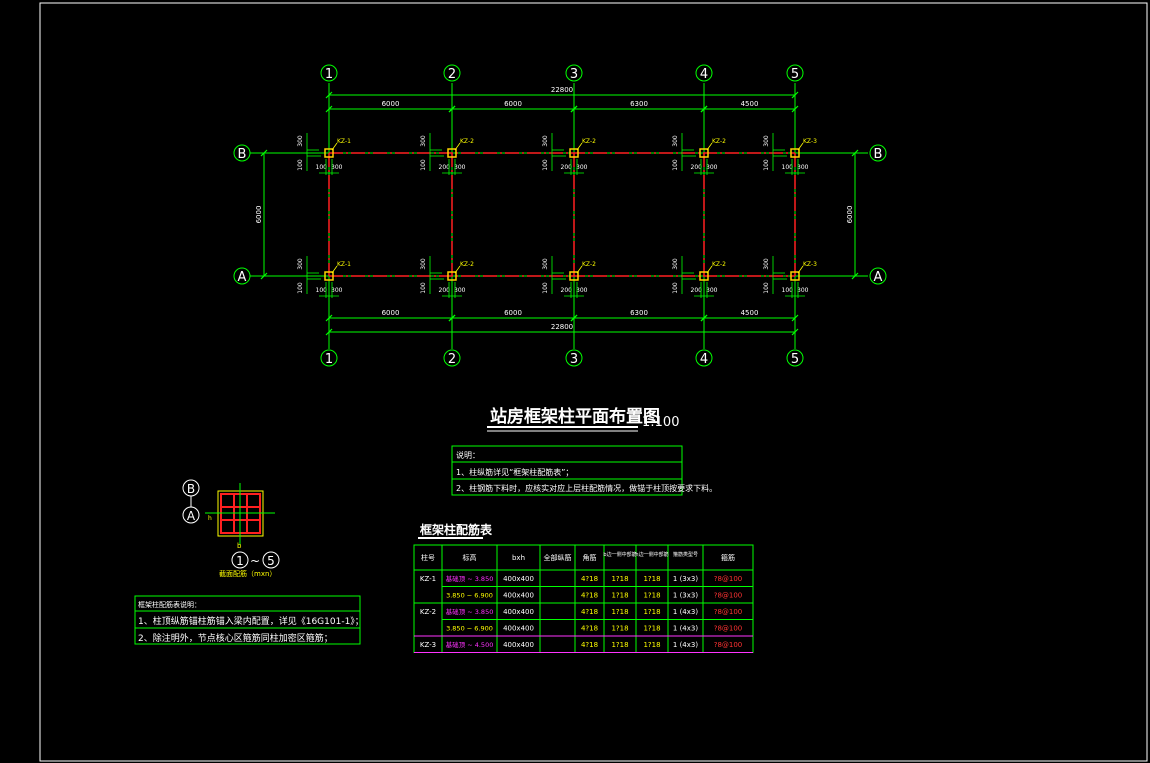 The width and height of the screenshot is (1150, 763). What do you see at coordinates (651, 579) in the screenshot?
I see `table-row-0-h_mid: 1?18` at bounding box center [651, 579].